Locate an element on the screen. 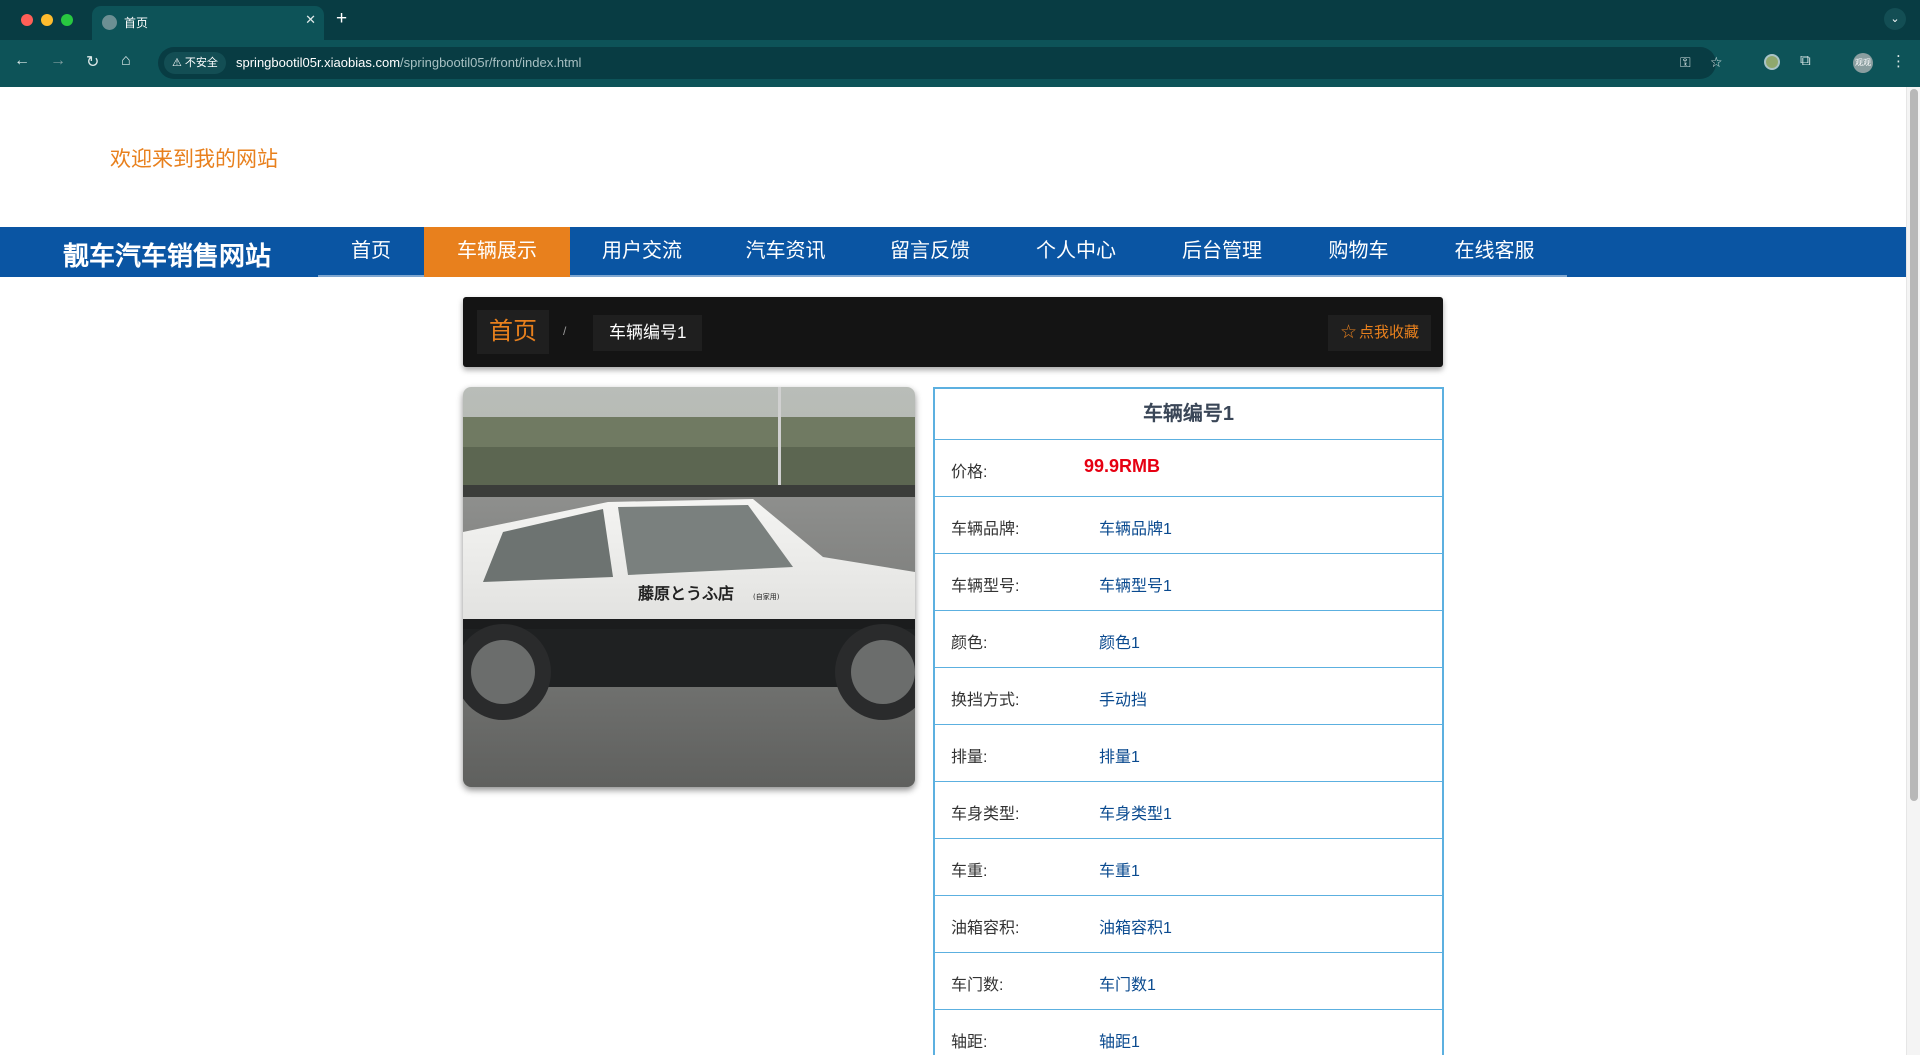 The height and width of the screenshot is (1055, 1920). nav-item-vehicles: 车辆展示 is located at coordinates (497, 252).